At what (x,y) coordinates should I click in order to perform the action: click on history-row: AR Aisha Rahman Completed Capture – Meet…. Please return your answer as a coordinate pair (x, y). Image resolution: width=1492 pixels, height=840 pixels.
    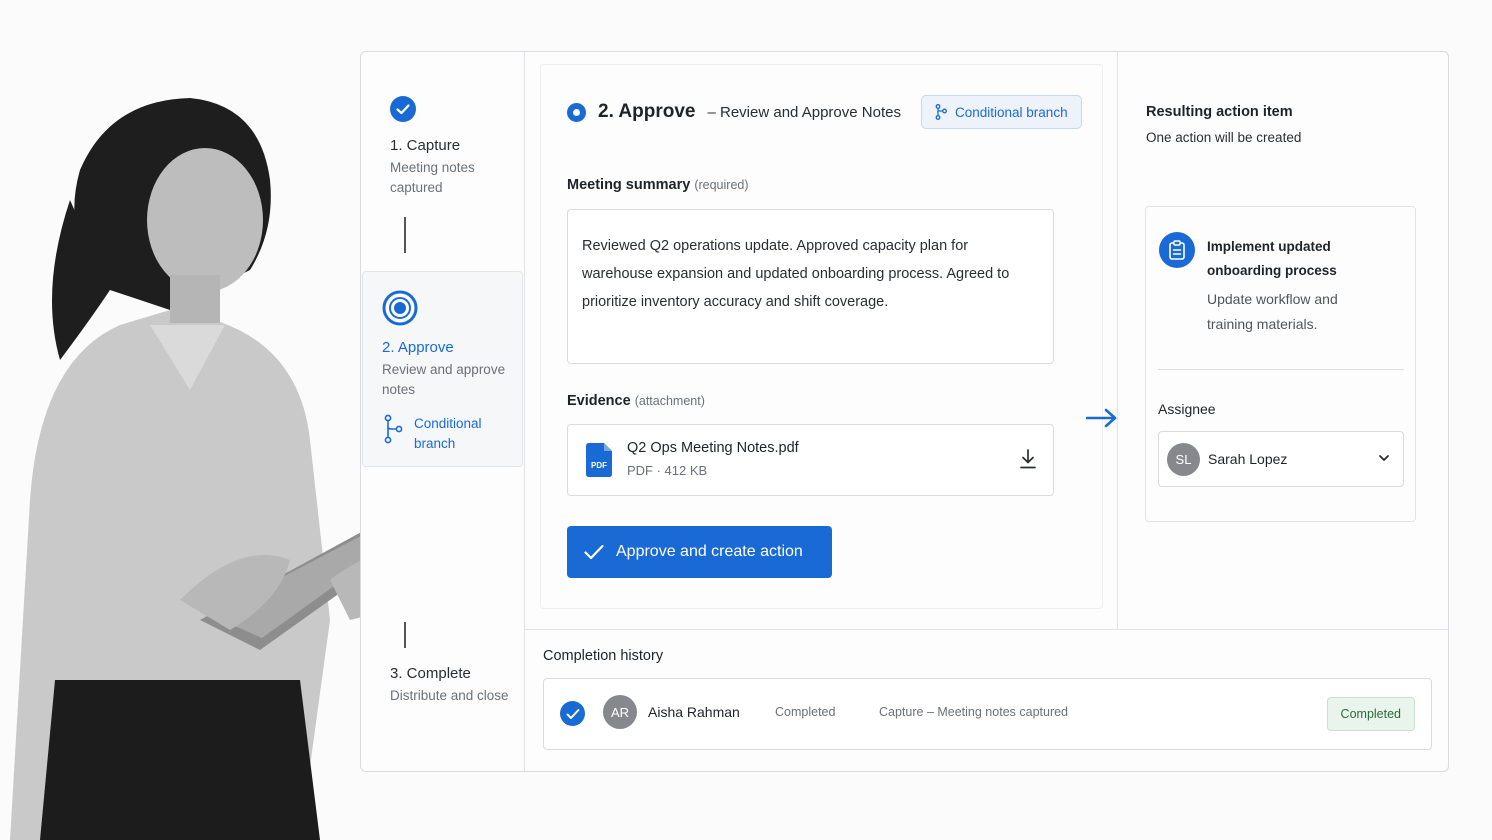
    Looking at the image, I should click on (987, 714).